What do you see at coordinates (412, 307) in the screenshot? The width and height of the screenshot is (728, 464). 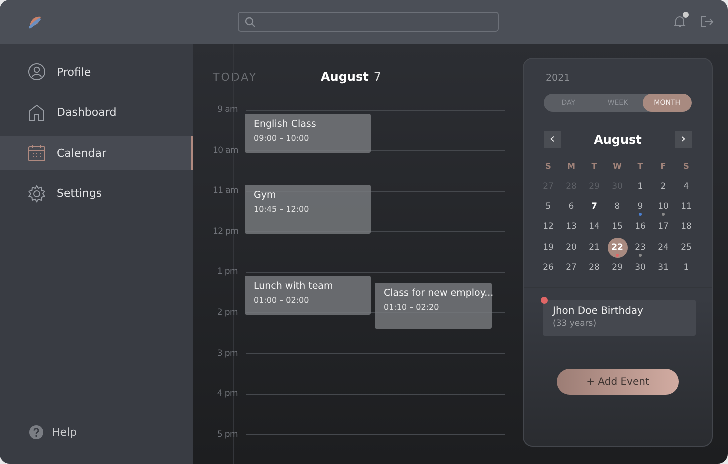 I see `event-time: 01:10 – 02:20` at bounding box center [412, 307].